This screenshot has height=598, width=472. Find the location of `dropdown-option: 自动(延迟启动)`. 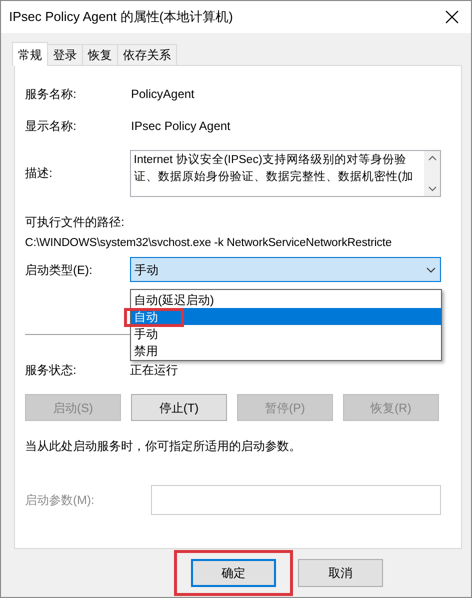

dropdown-option: 自动(延迟启动) is located at coordinates (286, 299).